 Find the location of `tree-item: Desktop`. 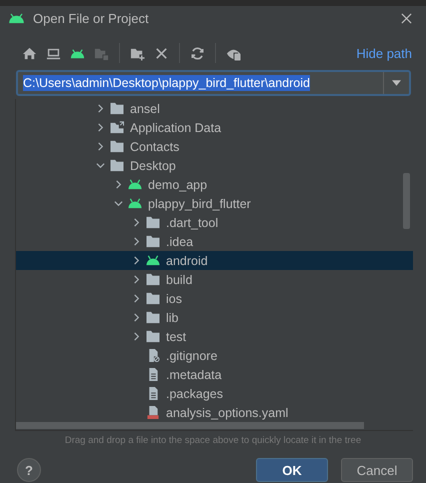

tree-item: Desktop is located at coordinates (214, 165).